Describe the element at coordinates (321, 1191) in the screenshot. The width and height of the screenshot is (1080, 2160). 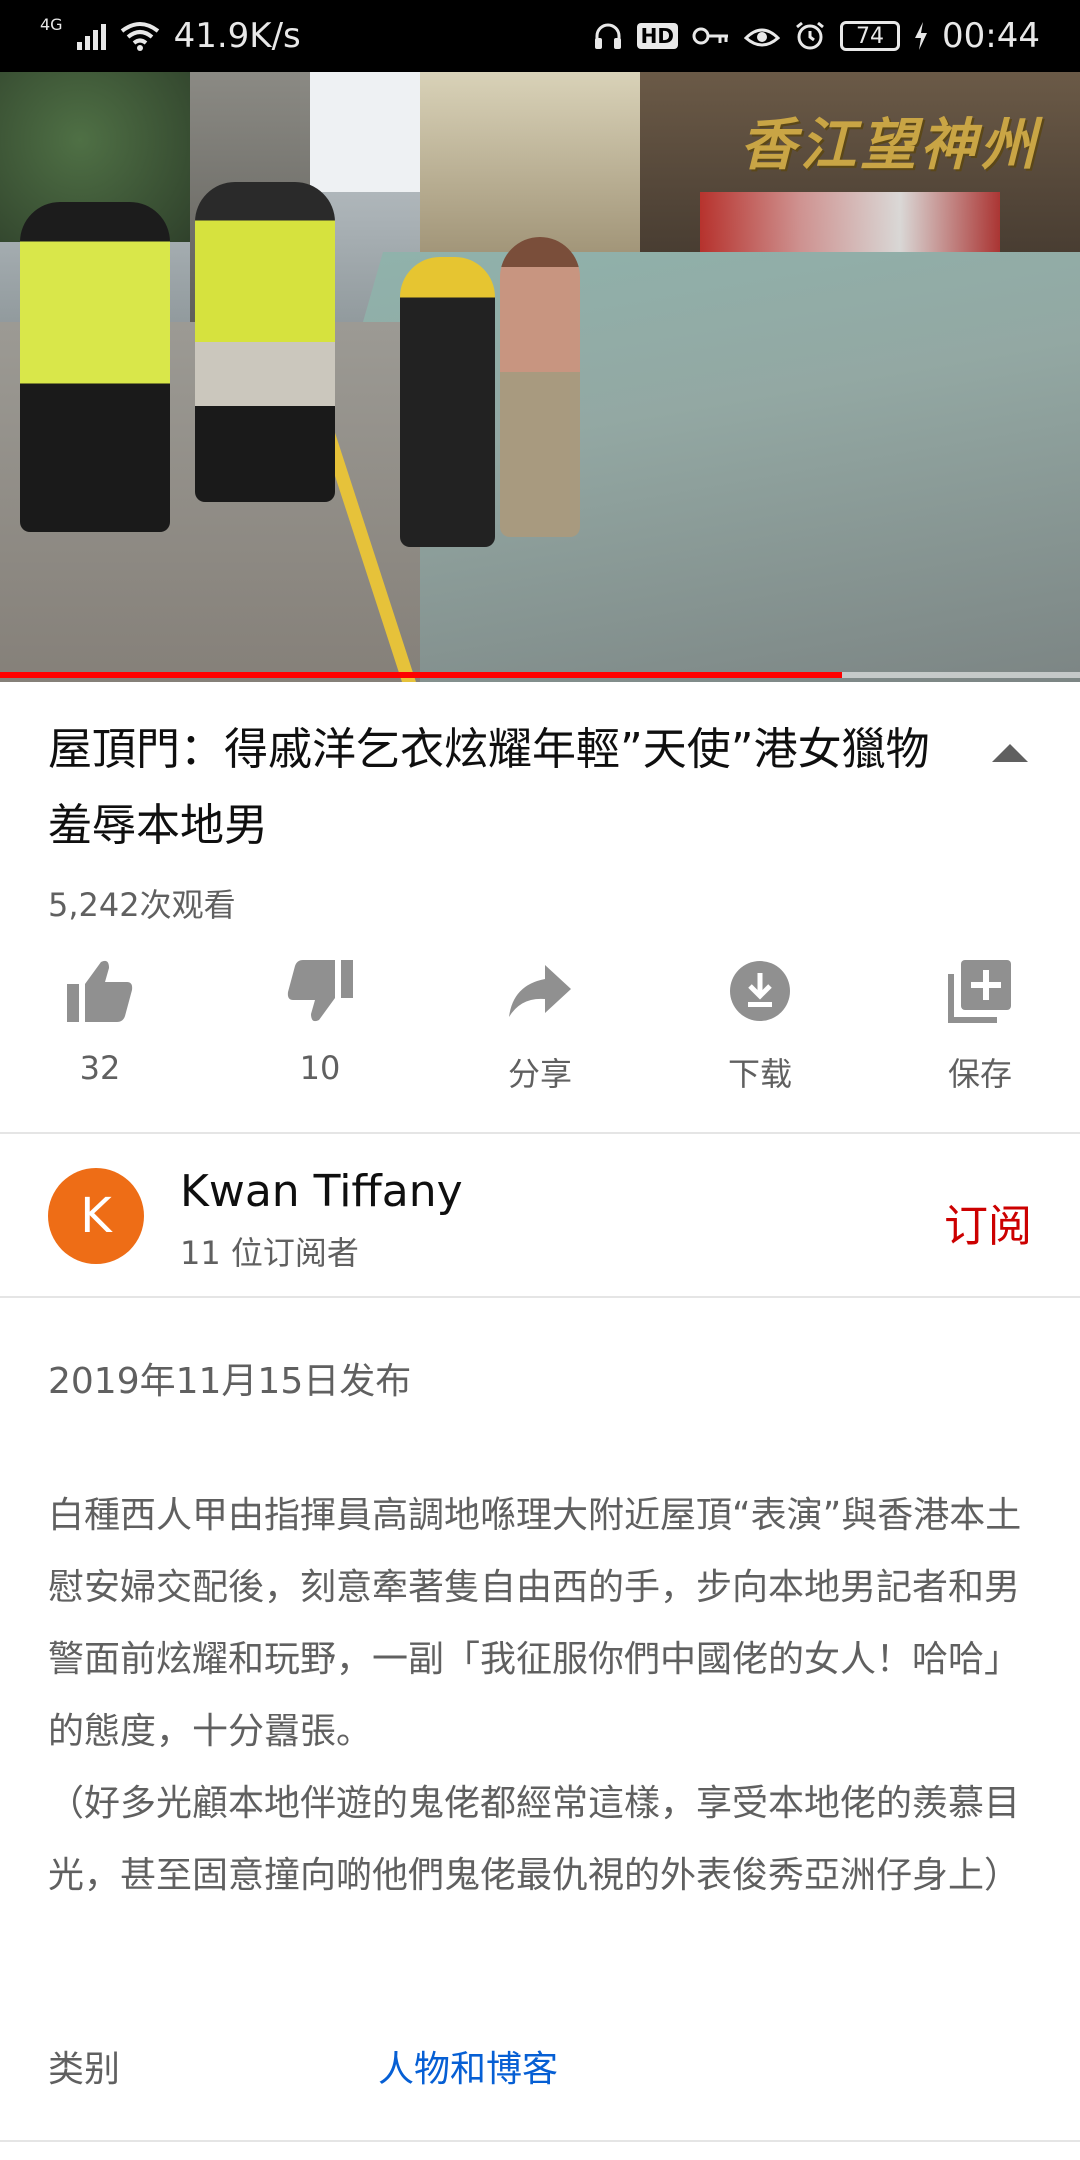
I see `channel-name: Kwan Tiffany` at that location.